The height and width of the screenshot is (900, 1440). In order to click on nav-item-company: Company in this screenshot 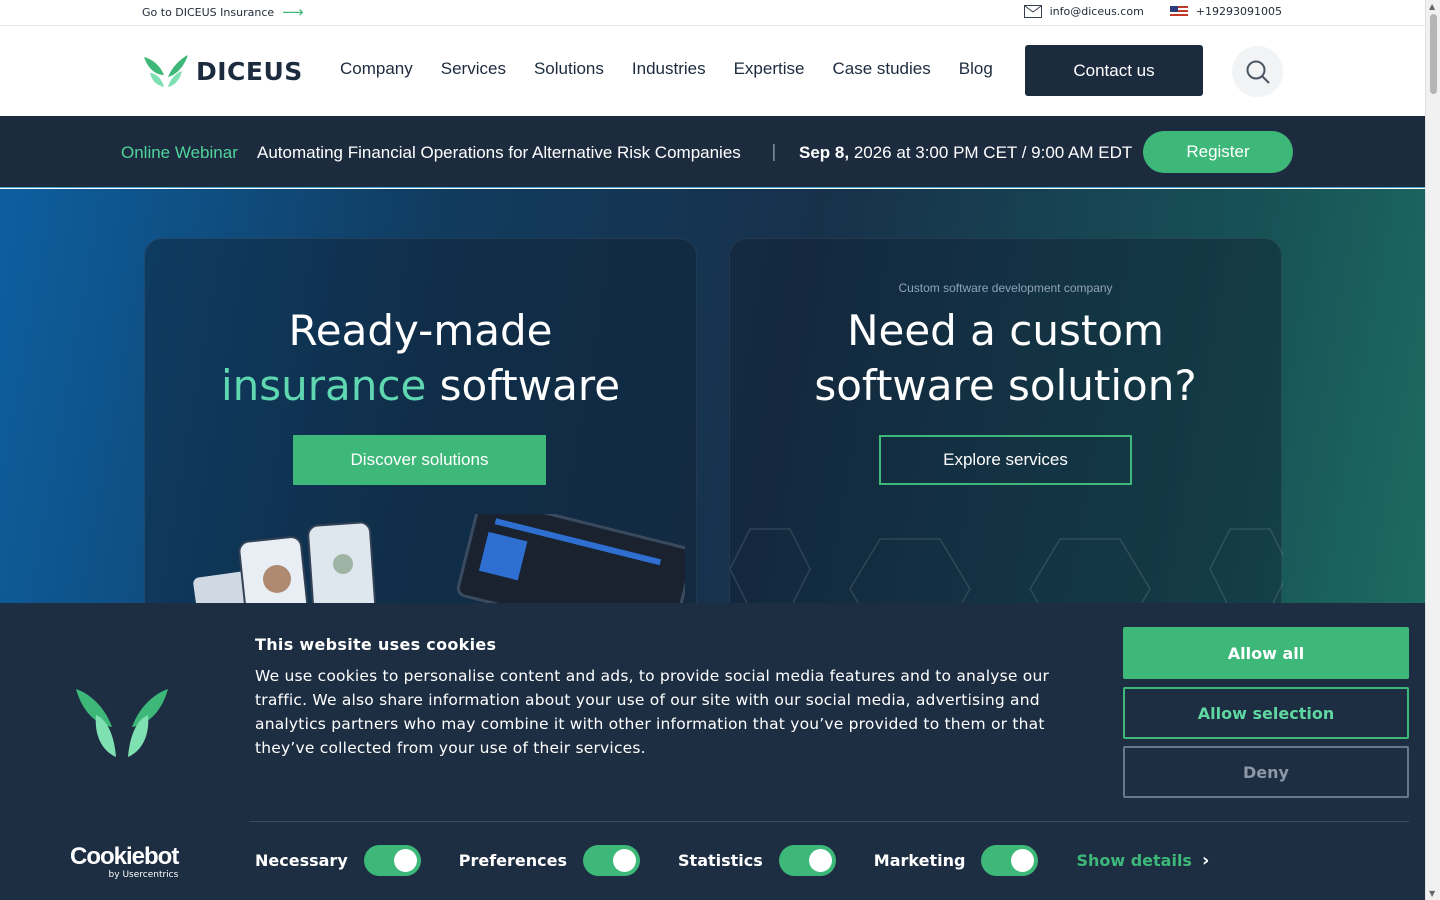, I will do `click(376, 69)`.